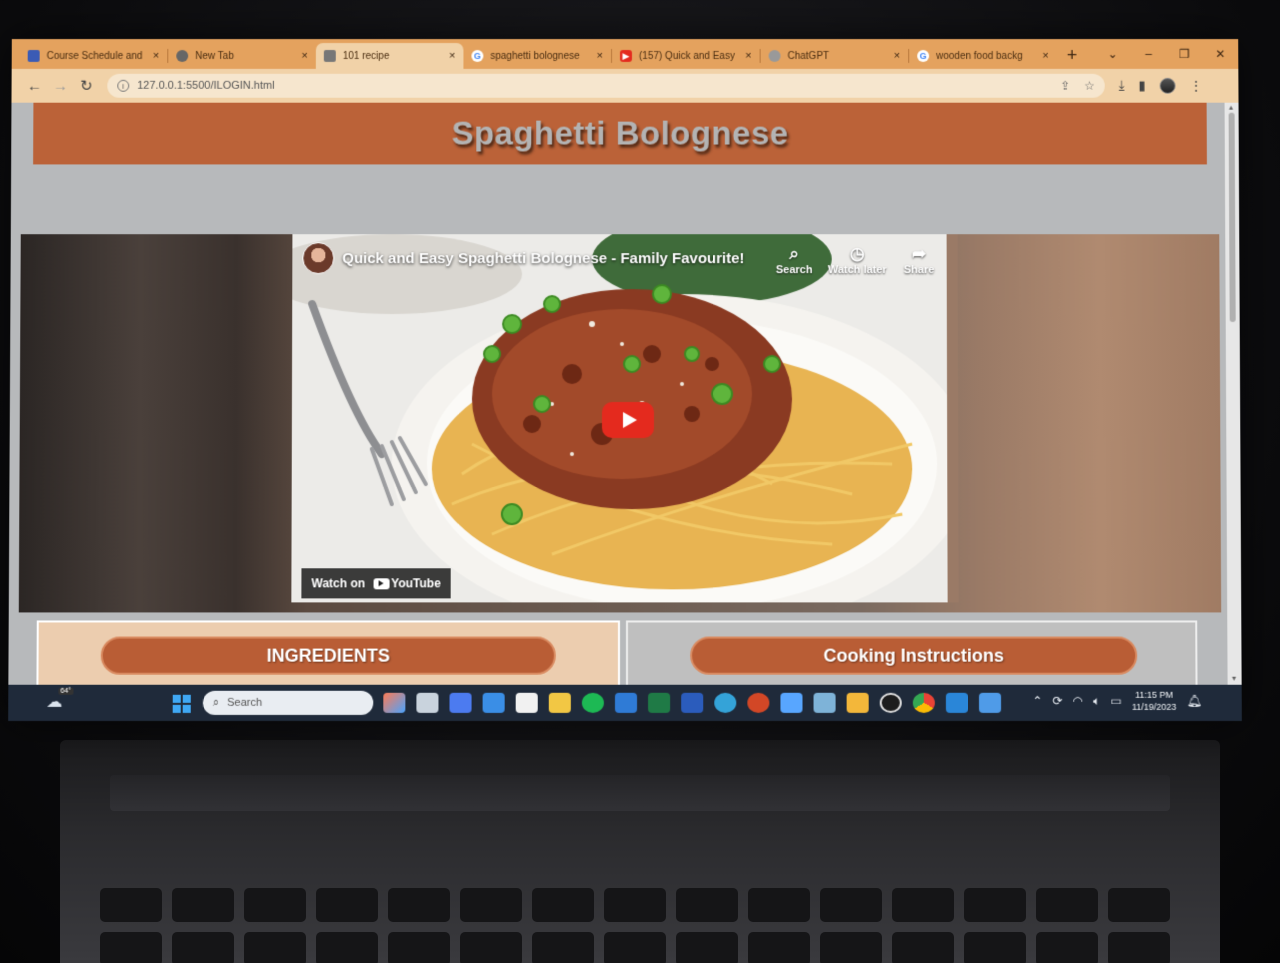  What do you see at coordinates (1149, 54) in the screenshot?
I see `minimize-icon: –` at bounding box center [1149, 54].